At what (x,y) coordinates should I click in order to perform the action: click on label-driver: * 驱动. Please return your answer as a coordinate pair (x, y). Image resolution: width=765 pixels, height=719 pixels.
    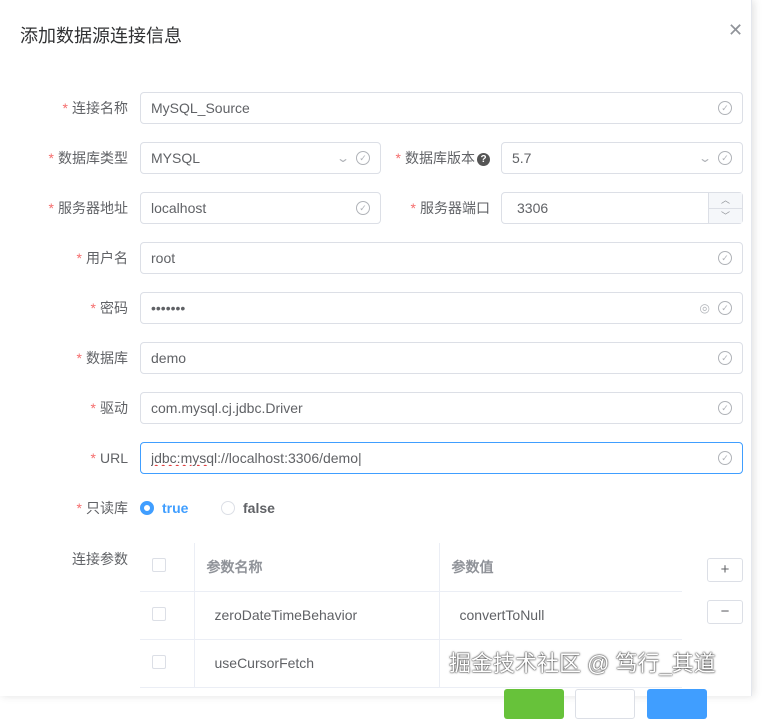
    Looking at the image, I should click on (109, 408).